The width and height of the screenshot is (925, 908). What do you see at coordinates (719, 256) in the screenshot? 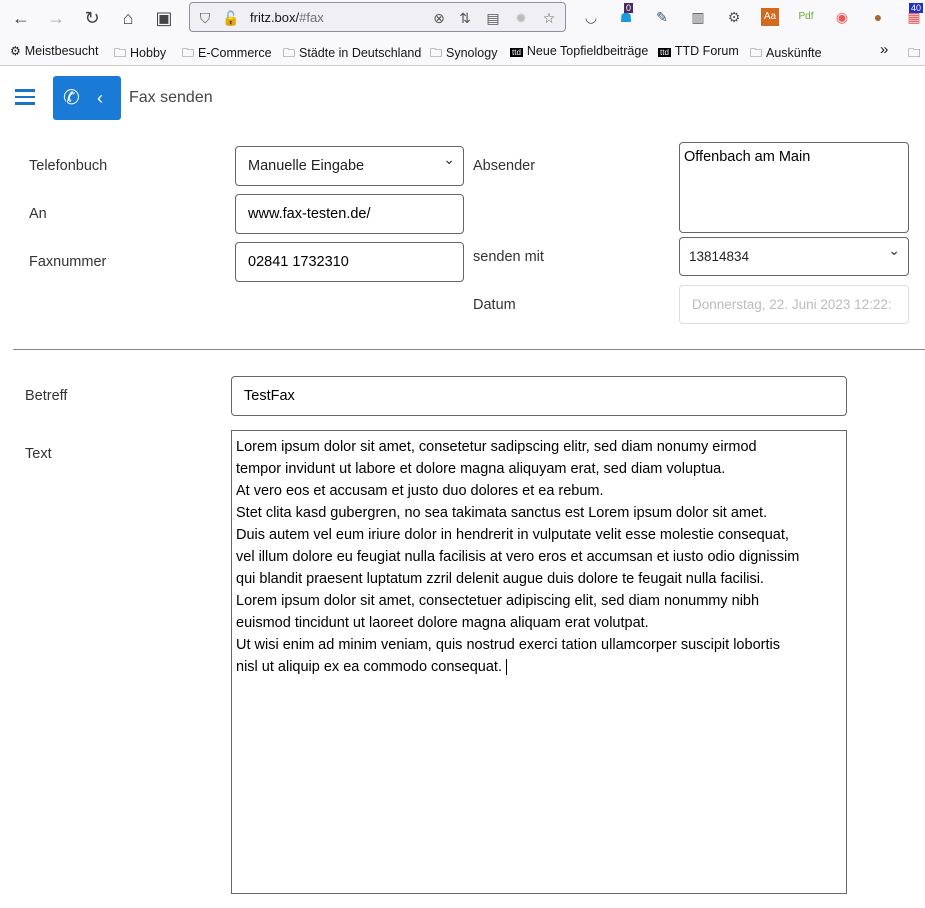
I see `send-with-value: 13814834` at bounding box center [719, 256].